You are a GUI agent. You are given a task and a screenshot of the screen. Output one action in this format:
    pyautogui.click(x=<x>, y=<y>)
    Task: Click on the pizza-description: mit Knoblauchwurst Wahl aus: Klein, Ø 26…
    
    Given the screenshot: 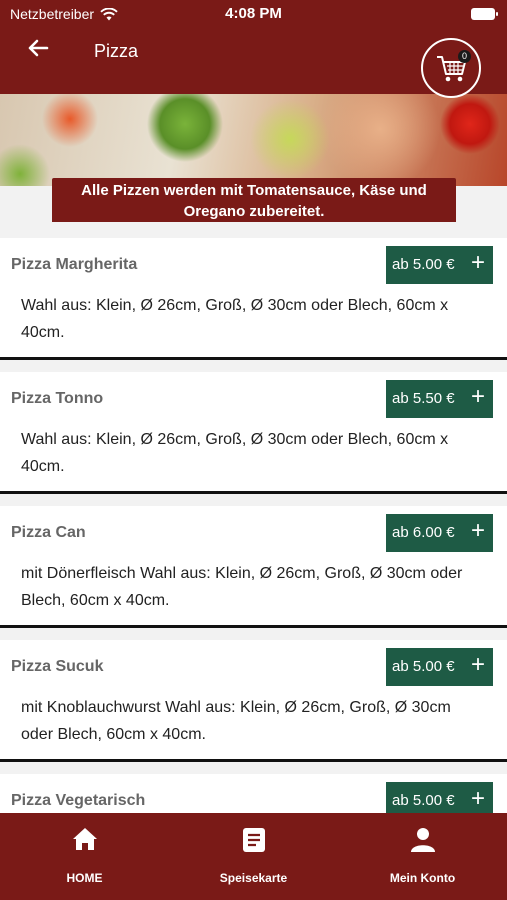 What is the action you would take?
    pyautogui.click(x=236, y=721)
    